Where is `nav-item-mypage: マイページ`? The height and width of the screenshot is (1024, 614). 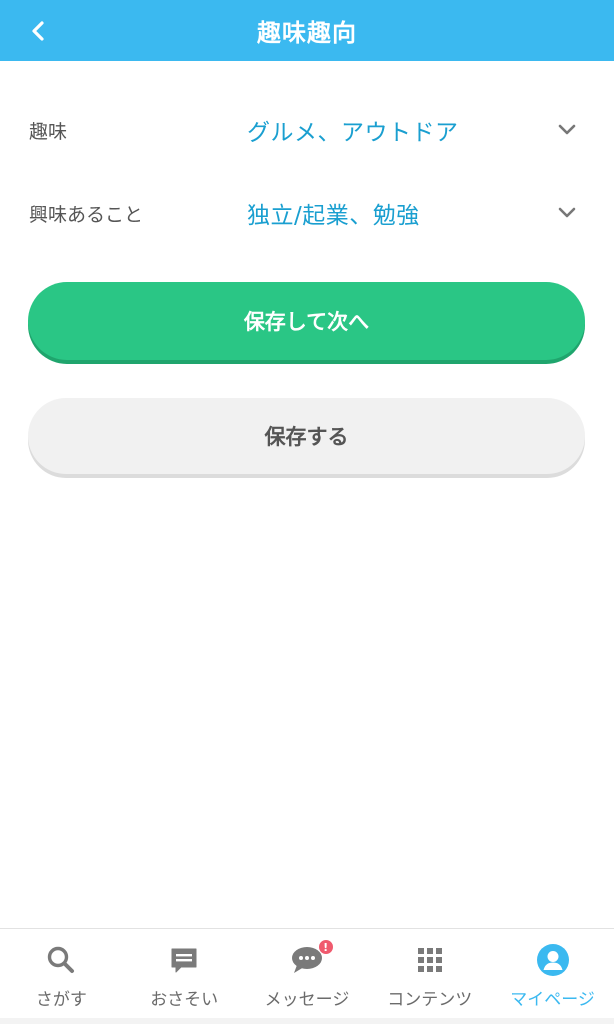 nav-item-mypage: マイページ is located at coordinates (552, 976).